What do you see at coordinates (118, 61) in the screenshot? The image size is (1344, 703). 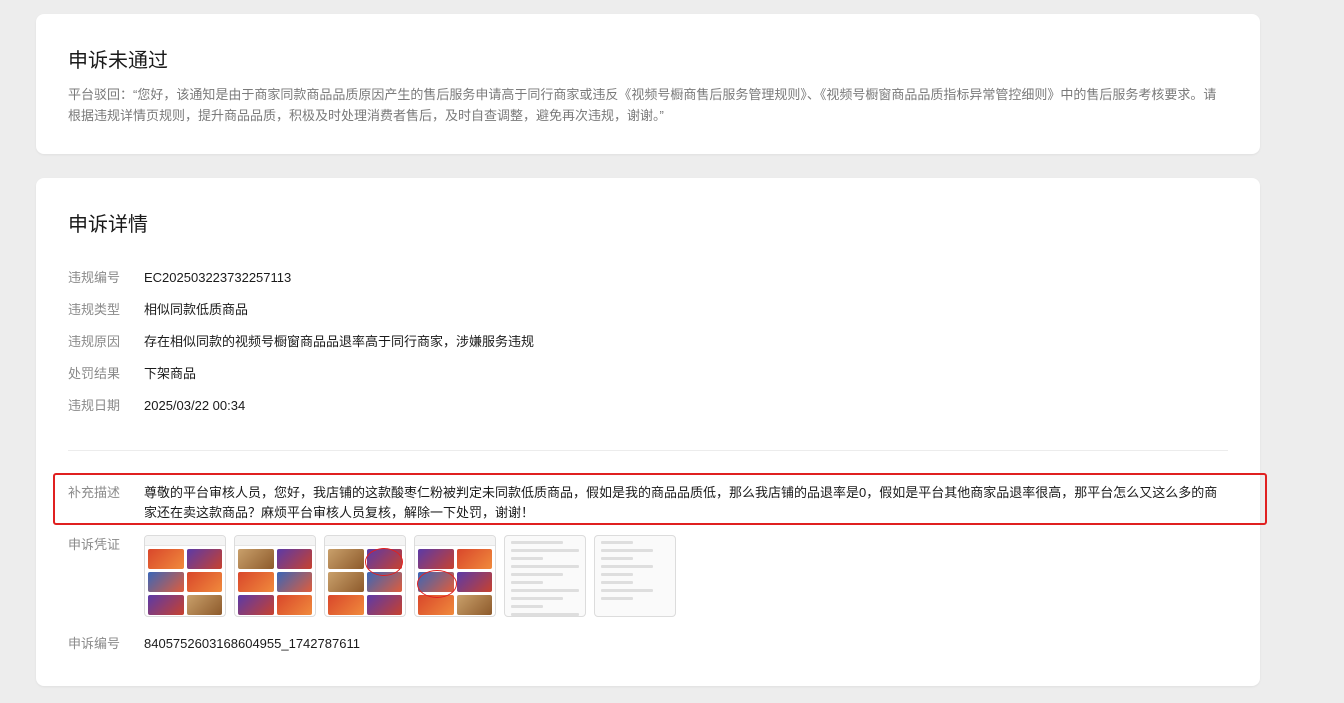 I see `rejected-title: 申诉未通过` at bounding box center [118, 61].